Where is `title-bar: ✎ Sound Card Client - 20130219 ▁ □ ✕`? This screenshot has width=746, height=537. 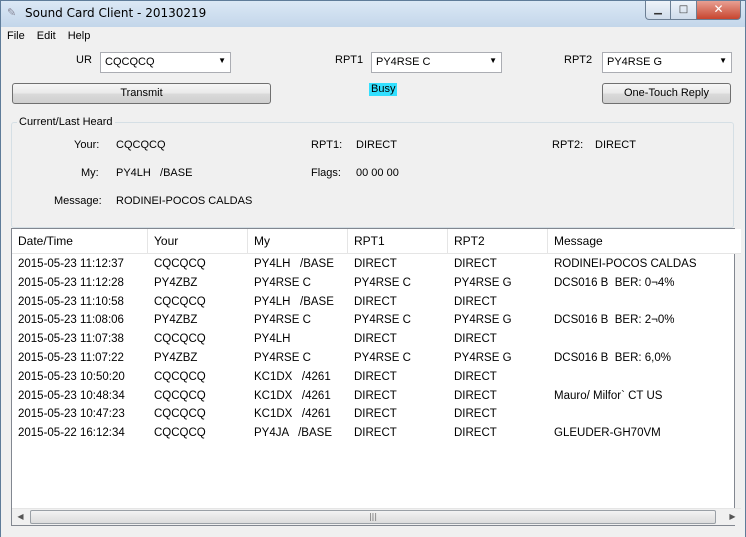 title-bar: ✎ Sound Card Client - 20130219 ▁ □ ✕ is located at coordinates (373, 14).